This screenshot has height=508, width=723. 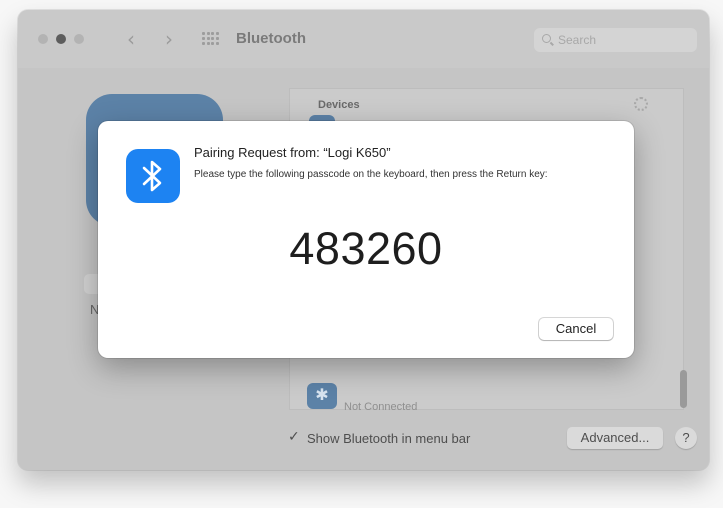 I want to click on device-status: Not Connected, so click(x=381, y=407).